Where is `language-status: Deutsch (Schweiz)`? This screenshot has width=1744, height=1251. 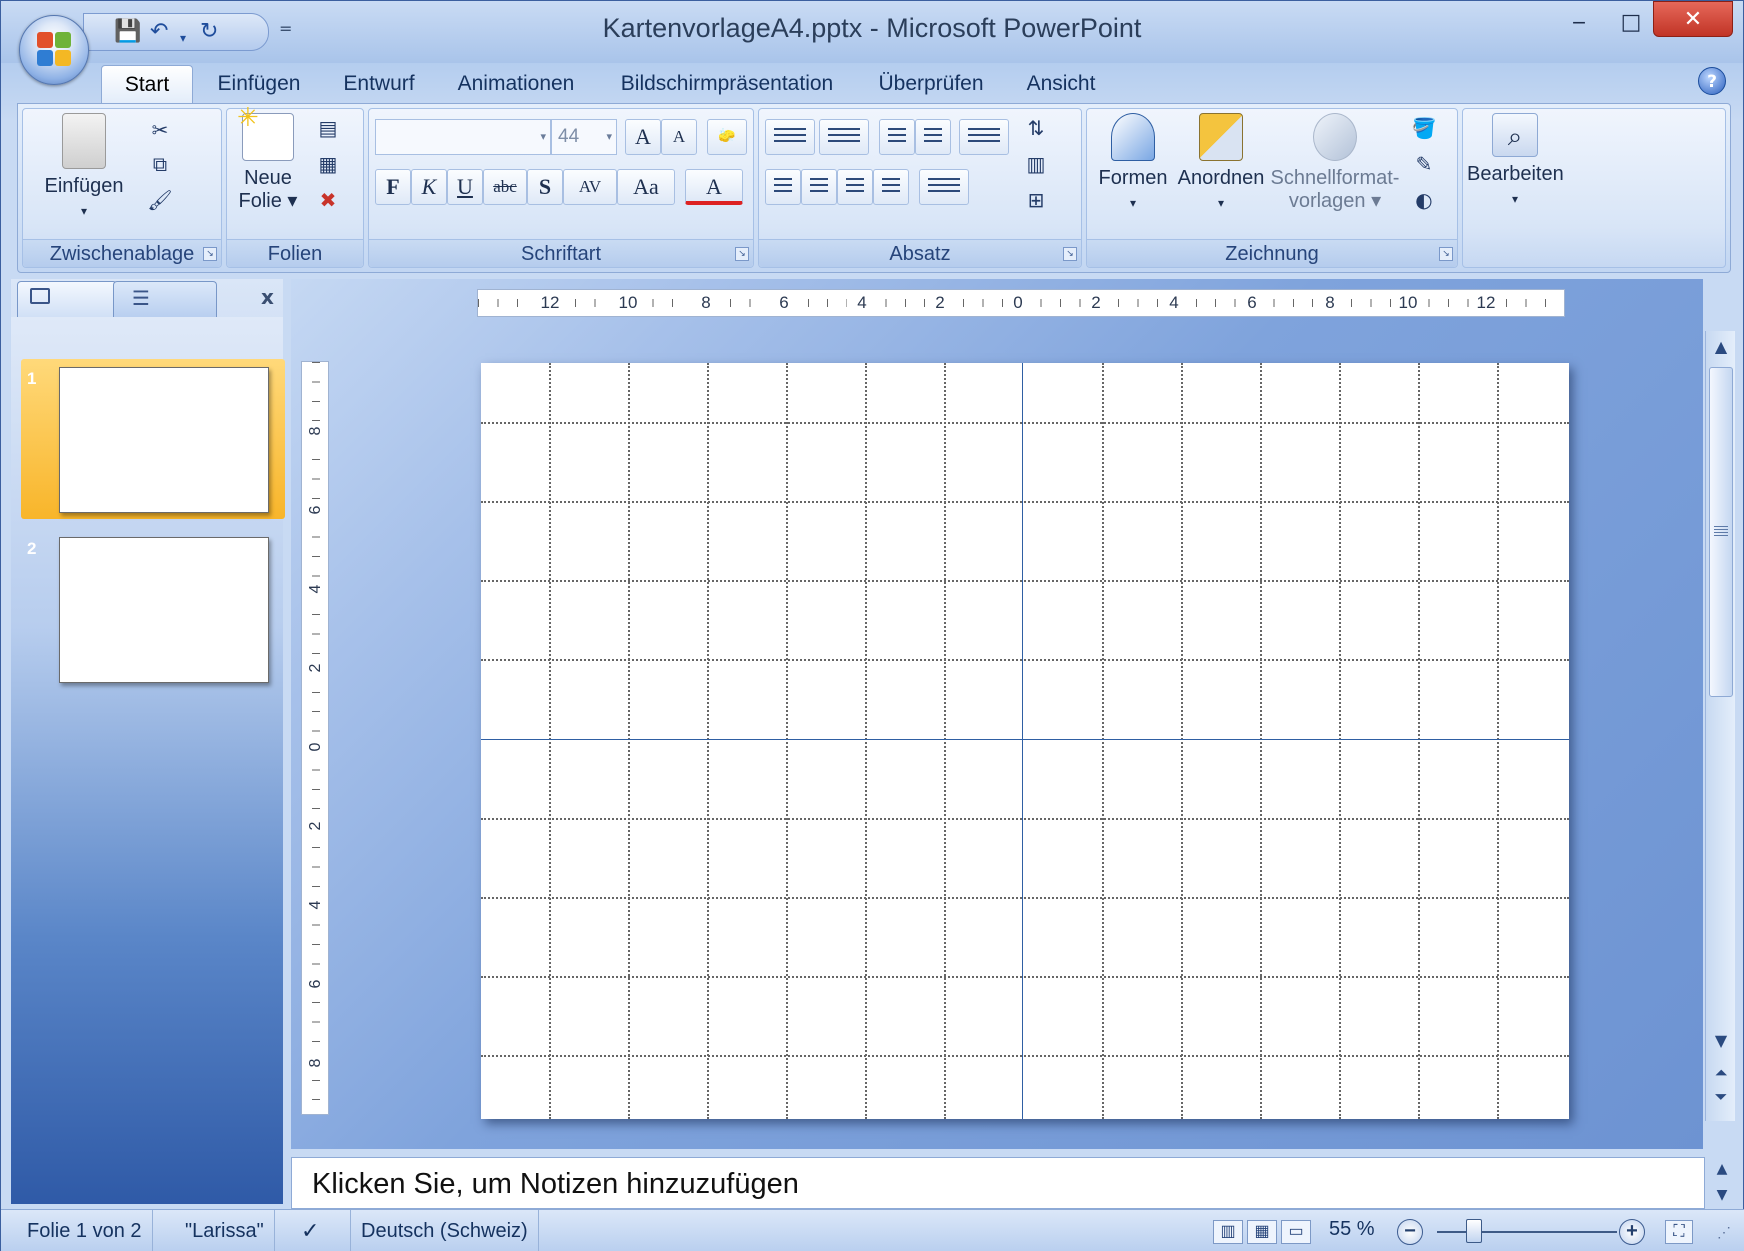
language-status: Deutsch (Schweiz) is located at coordinates (445, 1230).